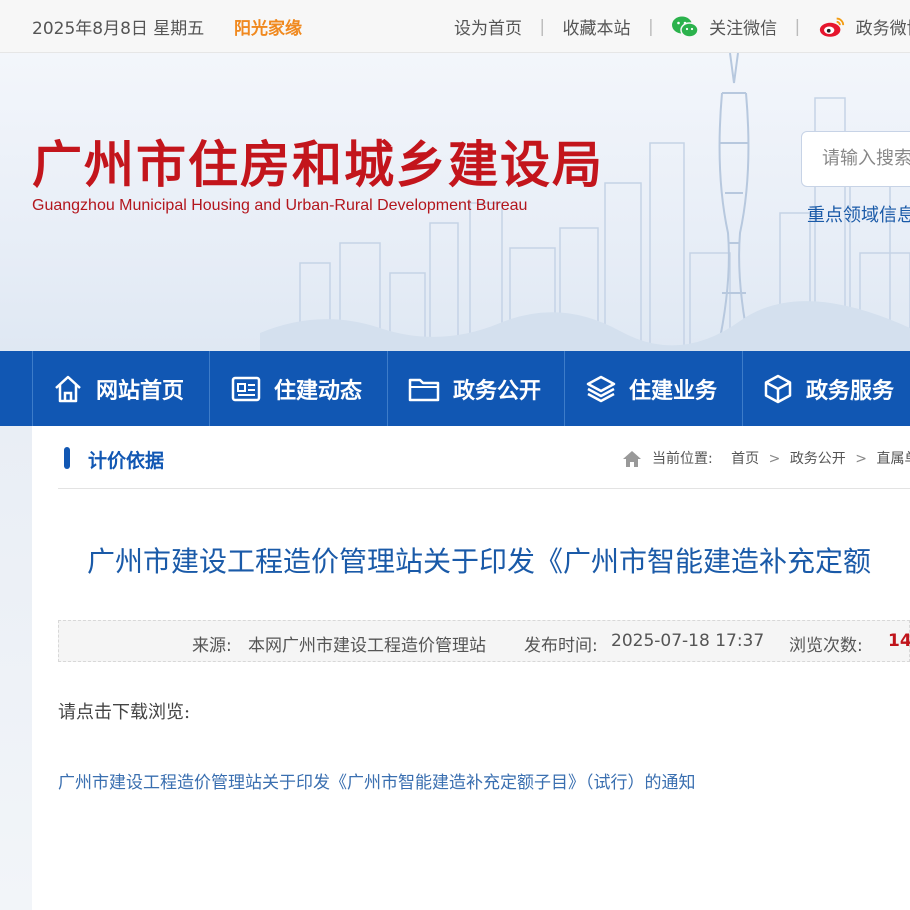  Describe the element at coordinates (688, 641) in the screenshot. I see `publish-time-value: 2025-07-18 17:37` at that location.